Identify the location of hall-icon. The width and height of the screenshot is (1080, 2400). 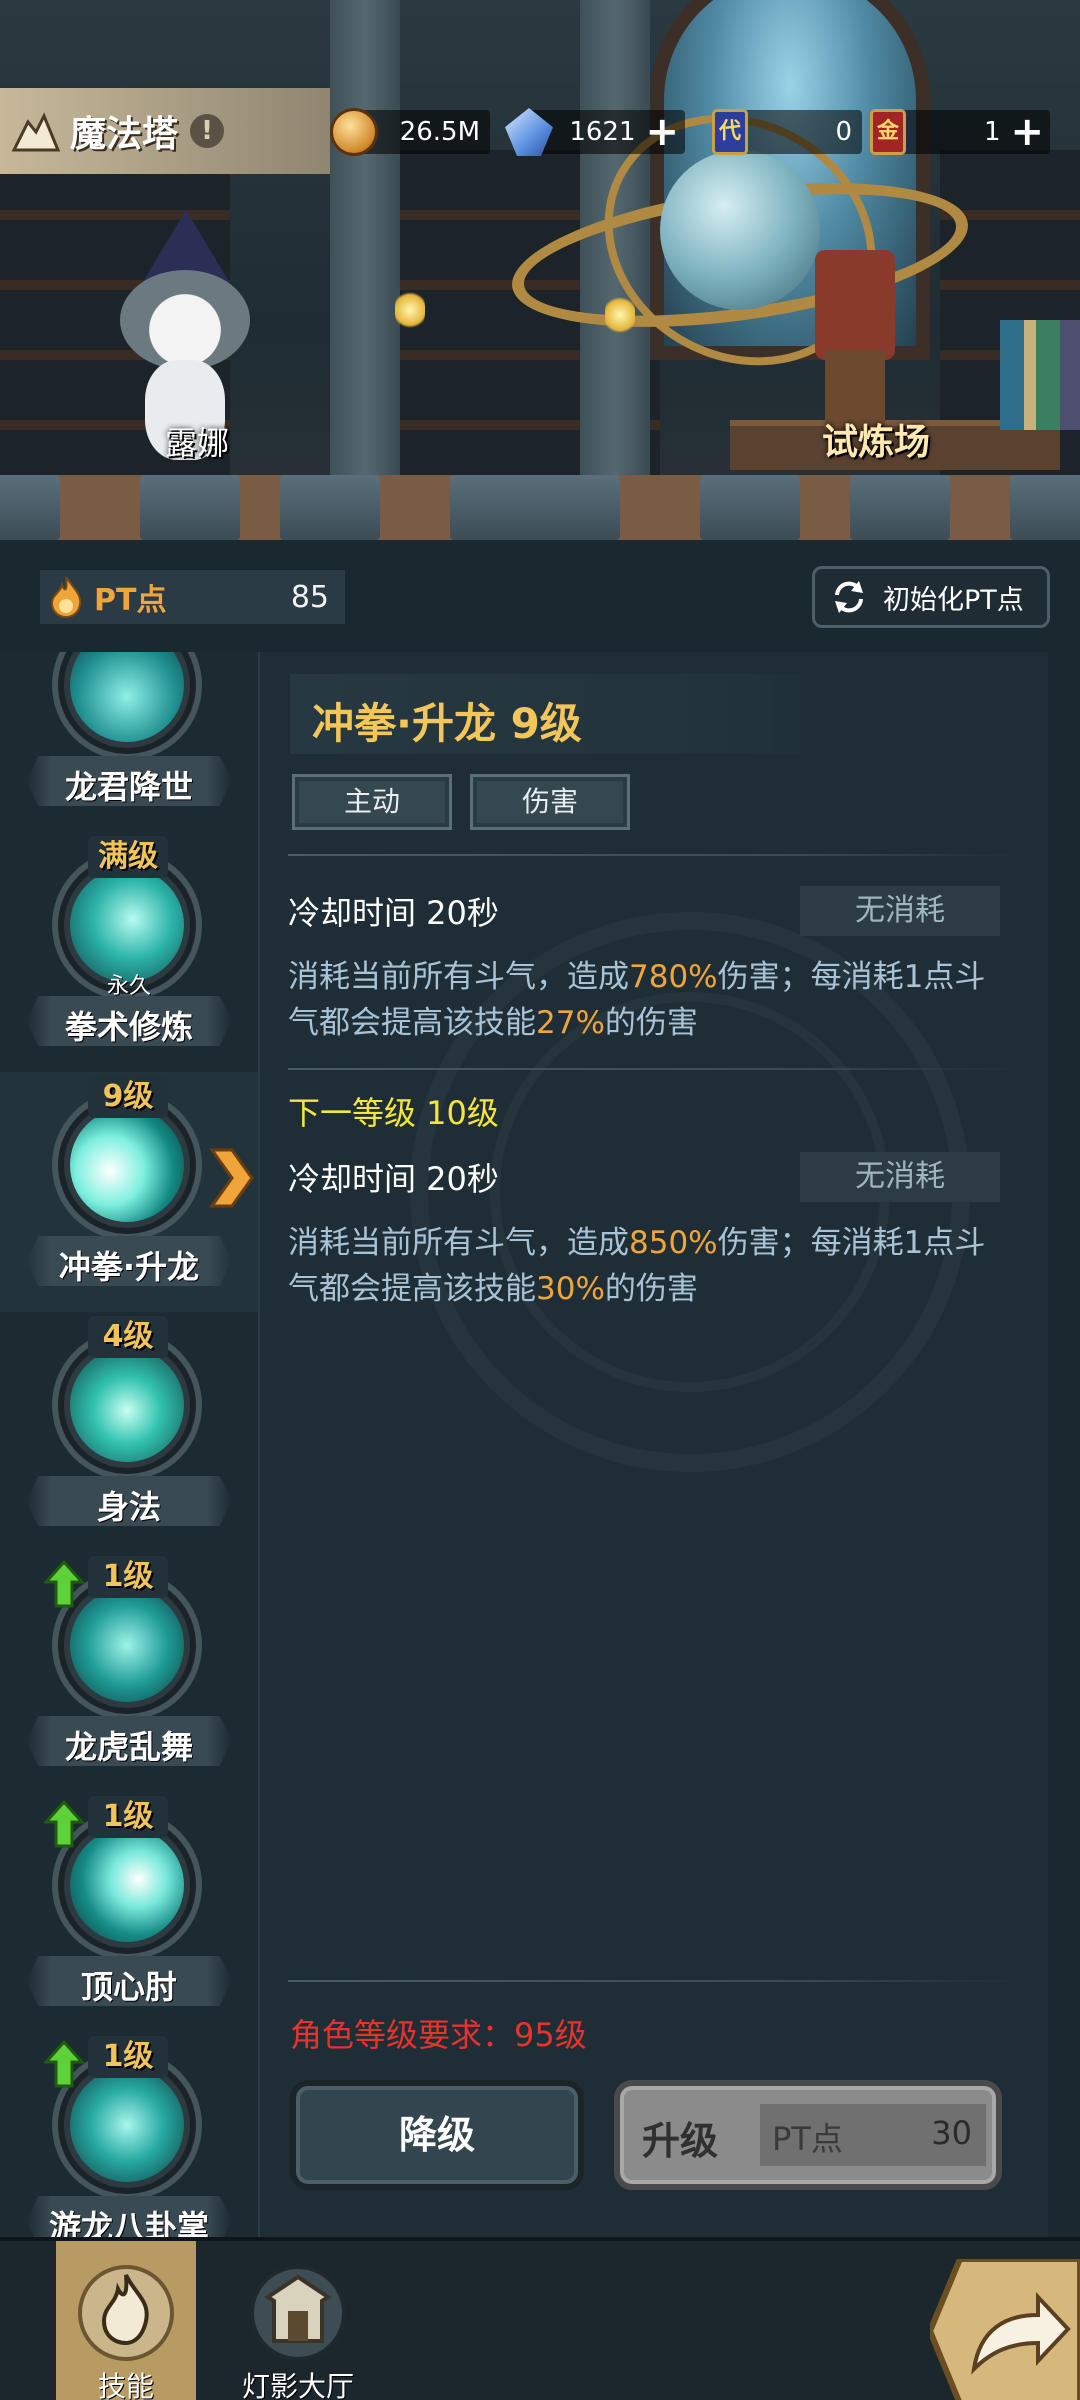
(298, 2313).